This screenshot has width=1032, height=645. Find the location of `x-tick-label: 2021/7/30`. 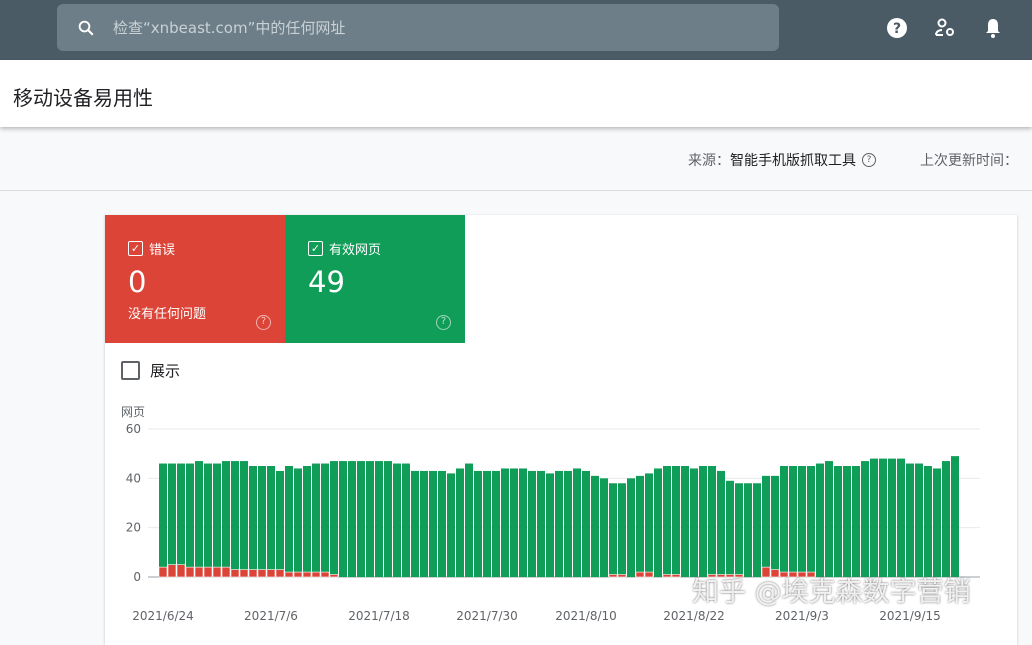

x-tick-label: 2021/7/30 is located at coordinates (487, 616).